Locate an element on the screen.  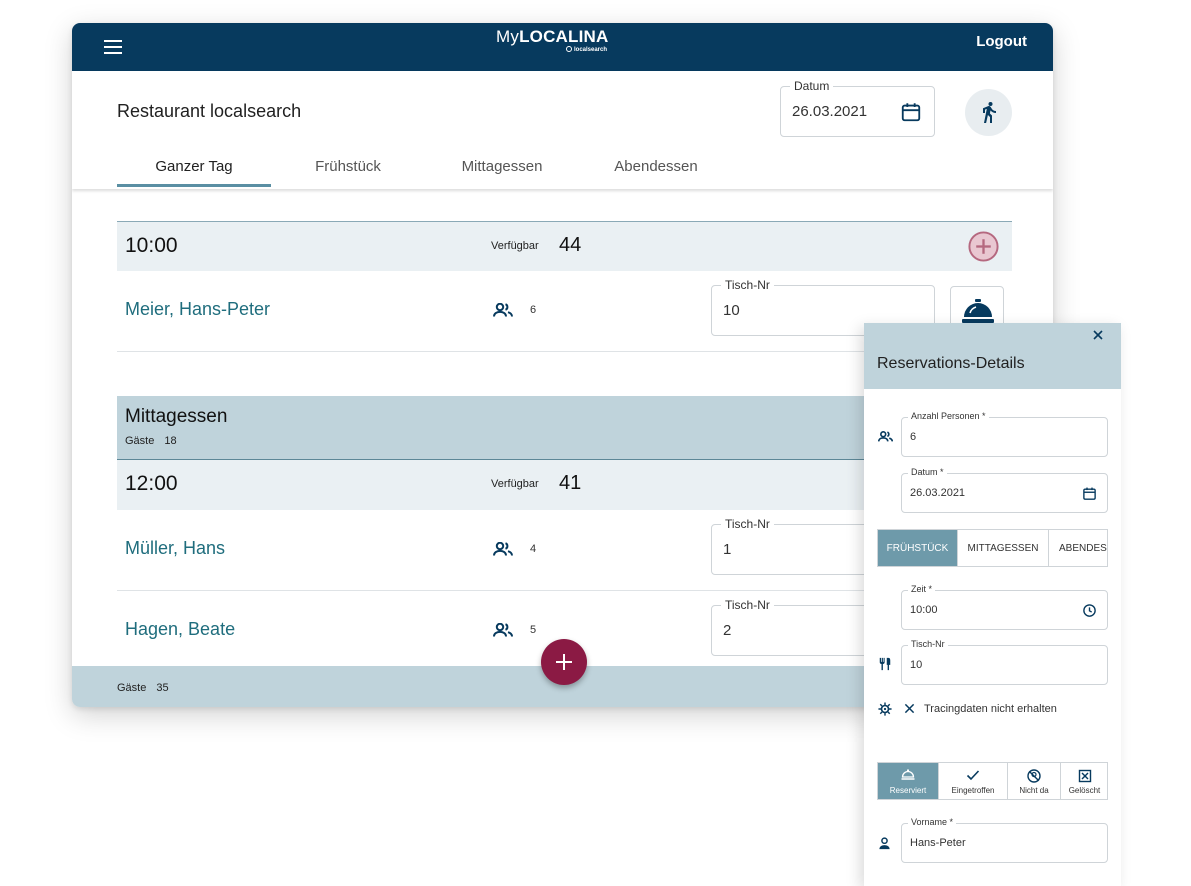
tab-abendessen: Abendessen is located at coordinates (656, 170).